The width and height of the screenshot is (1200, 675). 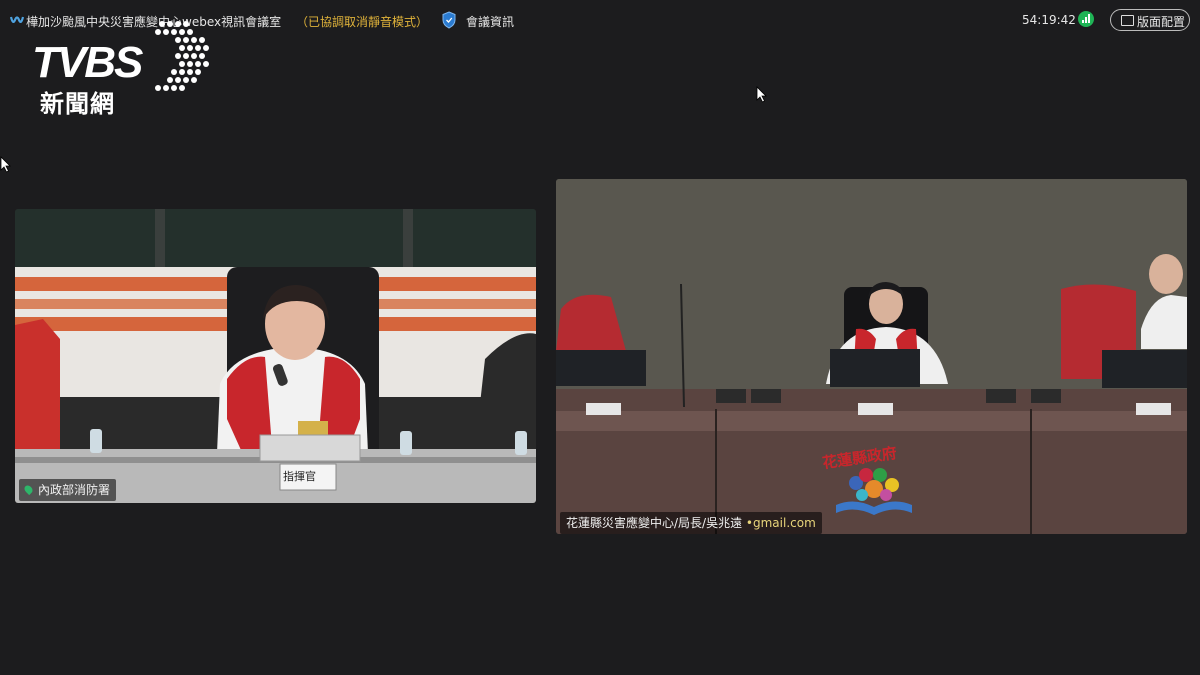 What do you see at coordinates (780, 523) in the screenshot?
I see `participant-email: •gmail.com` at bounding box center [780, 523].